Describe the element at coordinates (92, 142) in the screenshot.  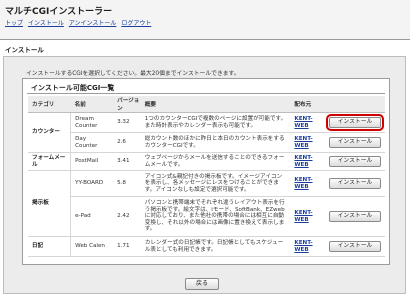
I see `cgi-name: Day Counter` at that location.